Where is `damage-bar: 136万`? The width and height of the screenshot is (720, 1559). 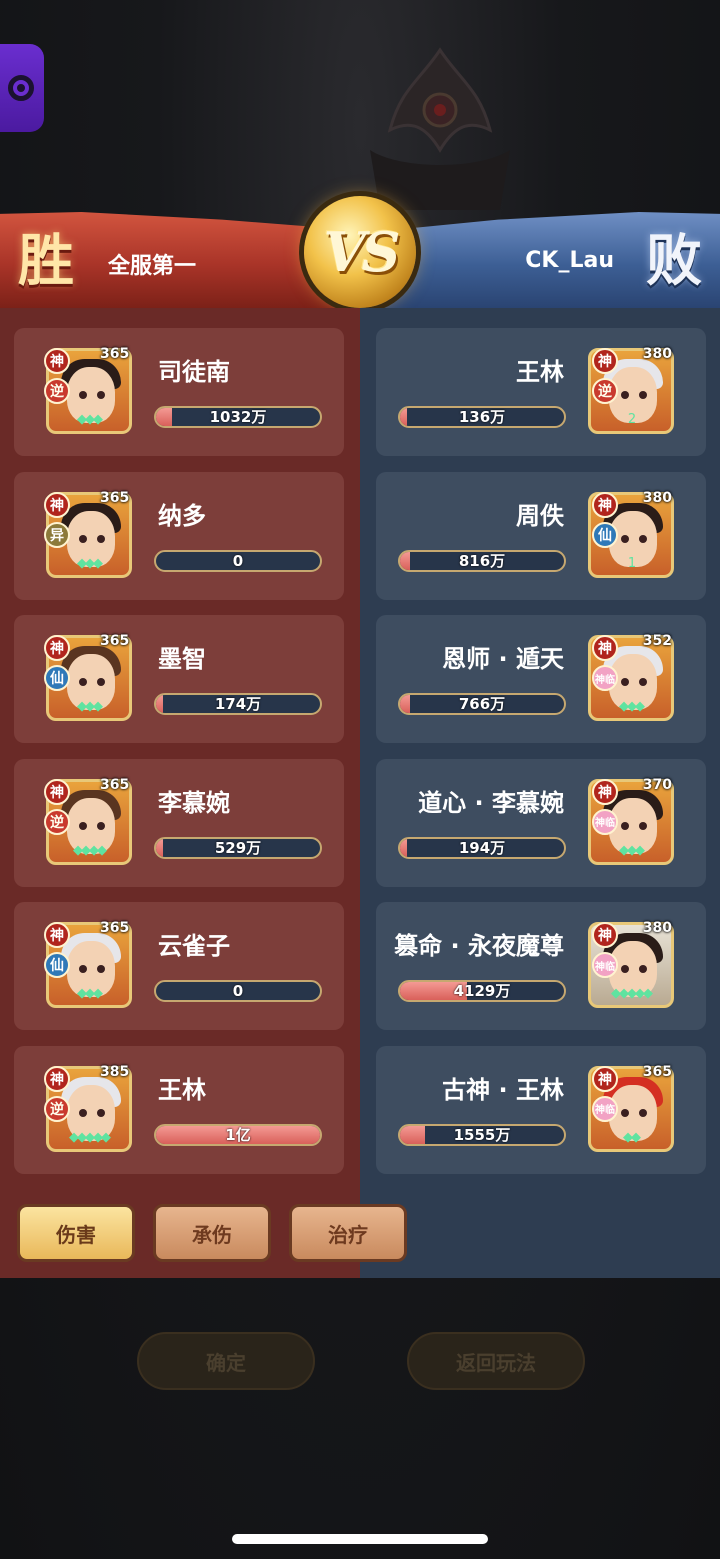
damage-bar: 136万 is located at coordinates (482, 417).